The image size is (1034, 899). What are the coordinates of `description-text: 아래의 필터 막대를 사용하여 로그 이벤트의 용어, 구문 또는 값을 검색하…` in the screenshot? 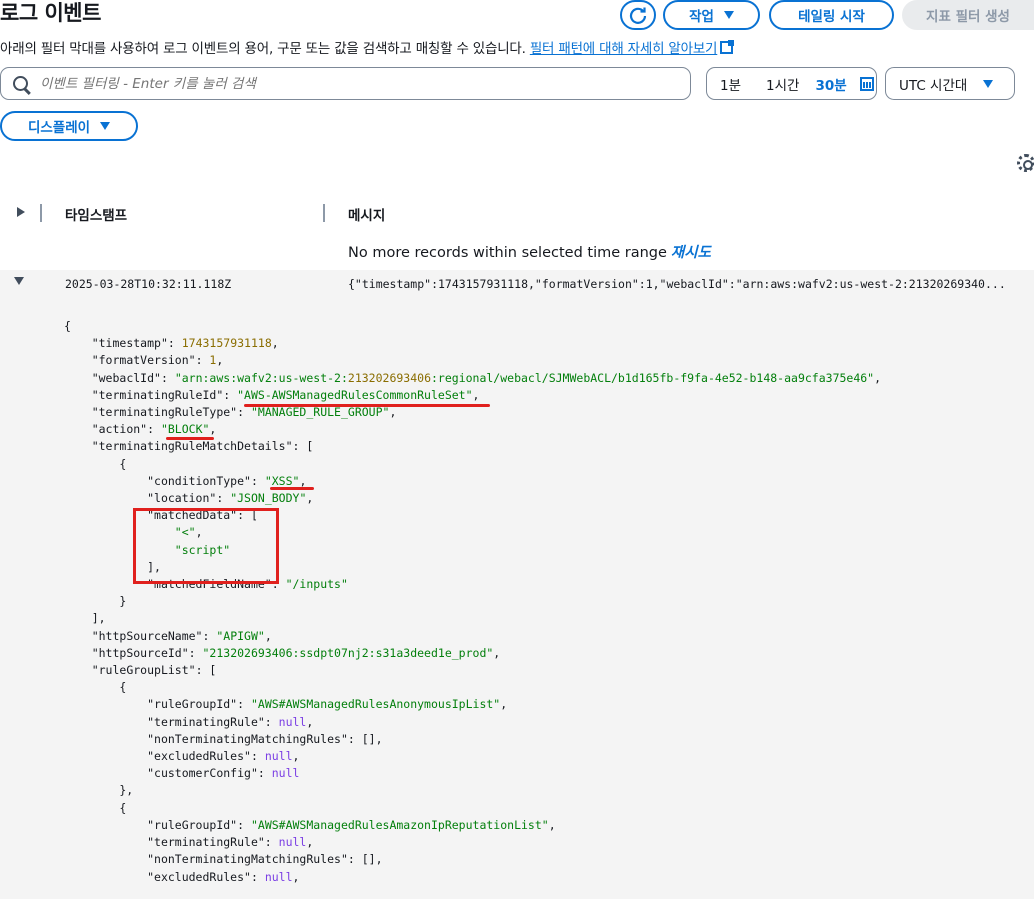 It's located at (263, 49).